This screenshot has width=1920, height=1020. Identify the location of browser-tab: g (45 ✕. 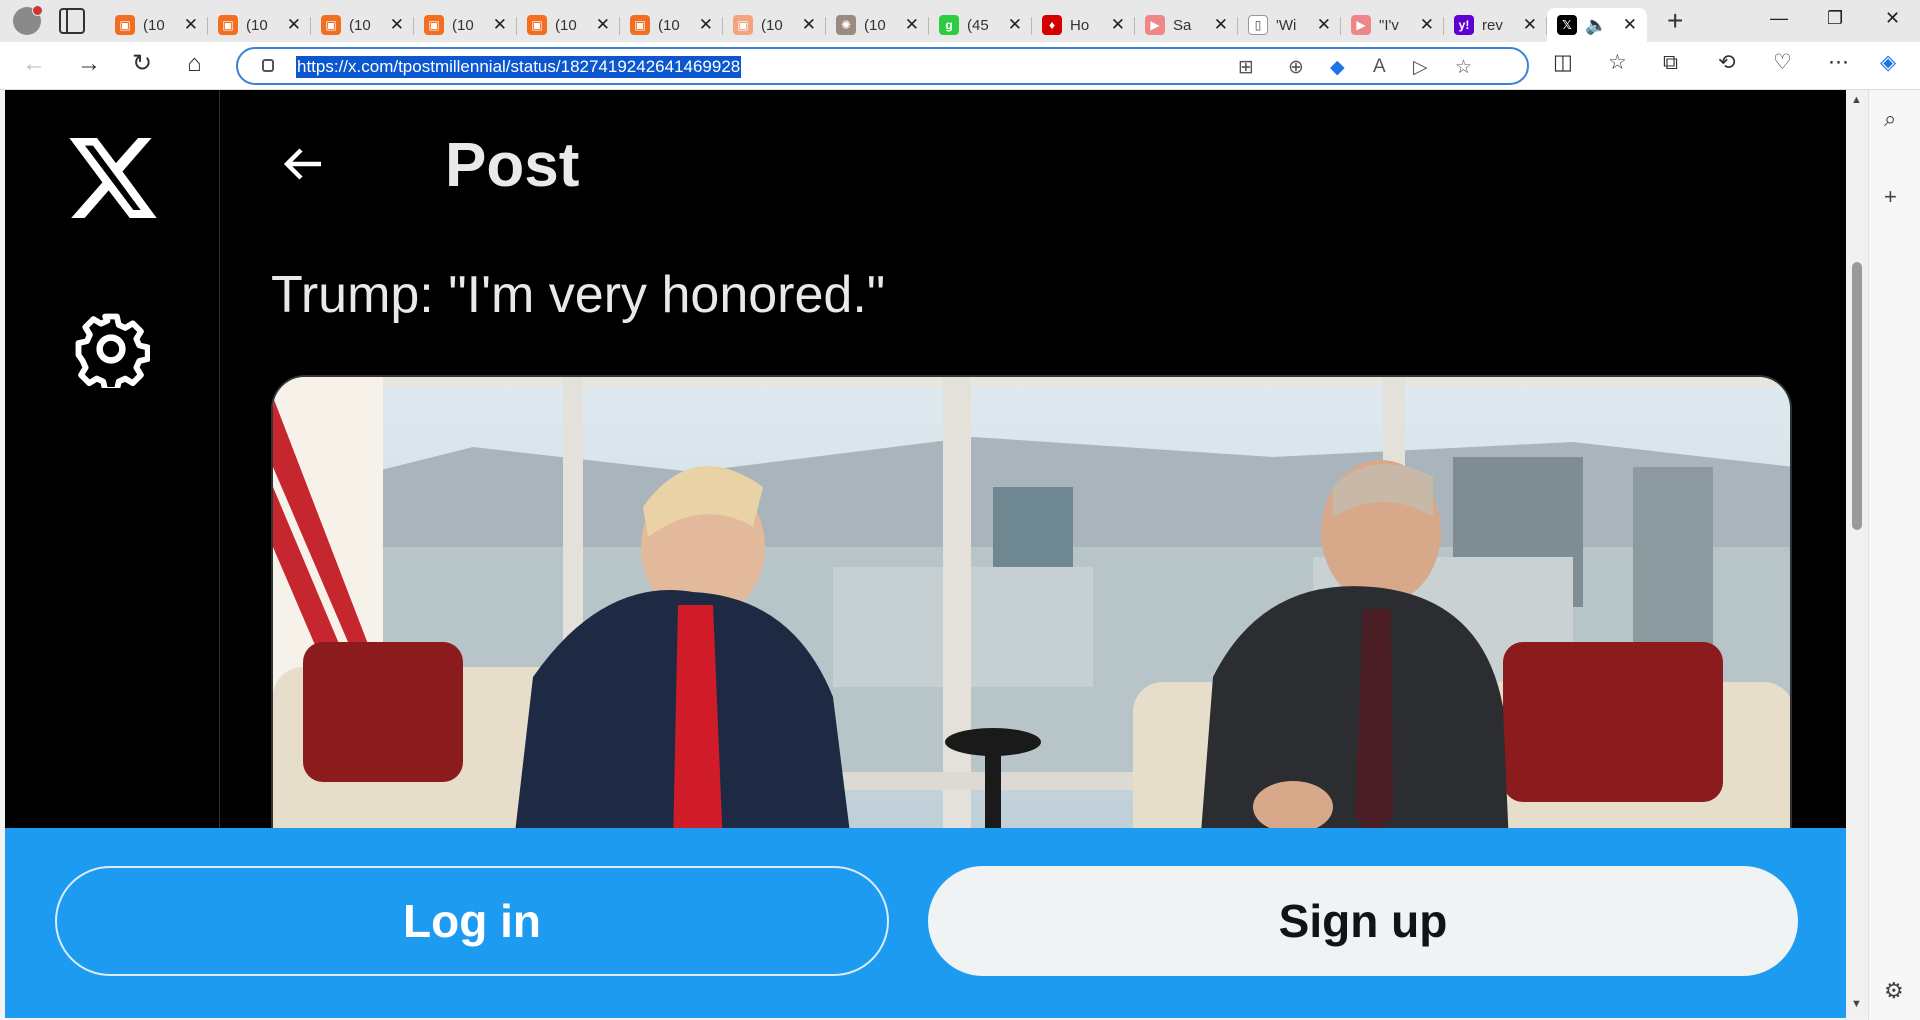
(980, 25).